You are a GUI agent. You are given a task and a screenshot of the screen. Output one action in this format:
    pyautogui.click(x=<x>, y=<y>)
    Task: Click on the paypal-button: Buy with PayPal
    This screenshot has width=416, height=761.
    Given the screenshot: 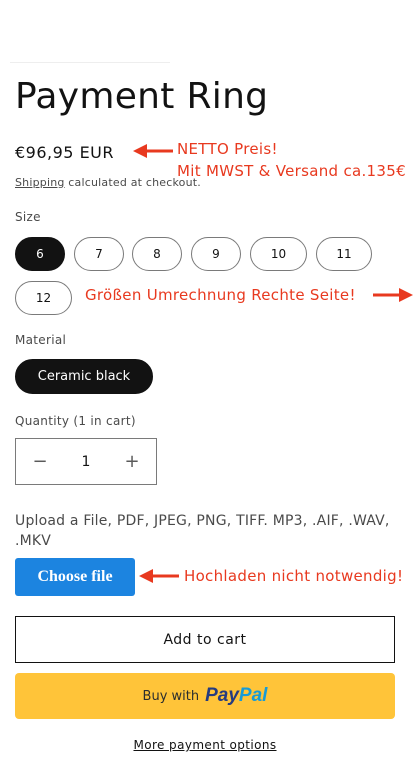 What is the action you would take?
    pyautogui.click(x=205, y=696)
    